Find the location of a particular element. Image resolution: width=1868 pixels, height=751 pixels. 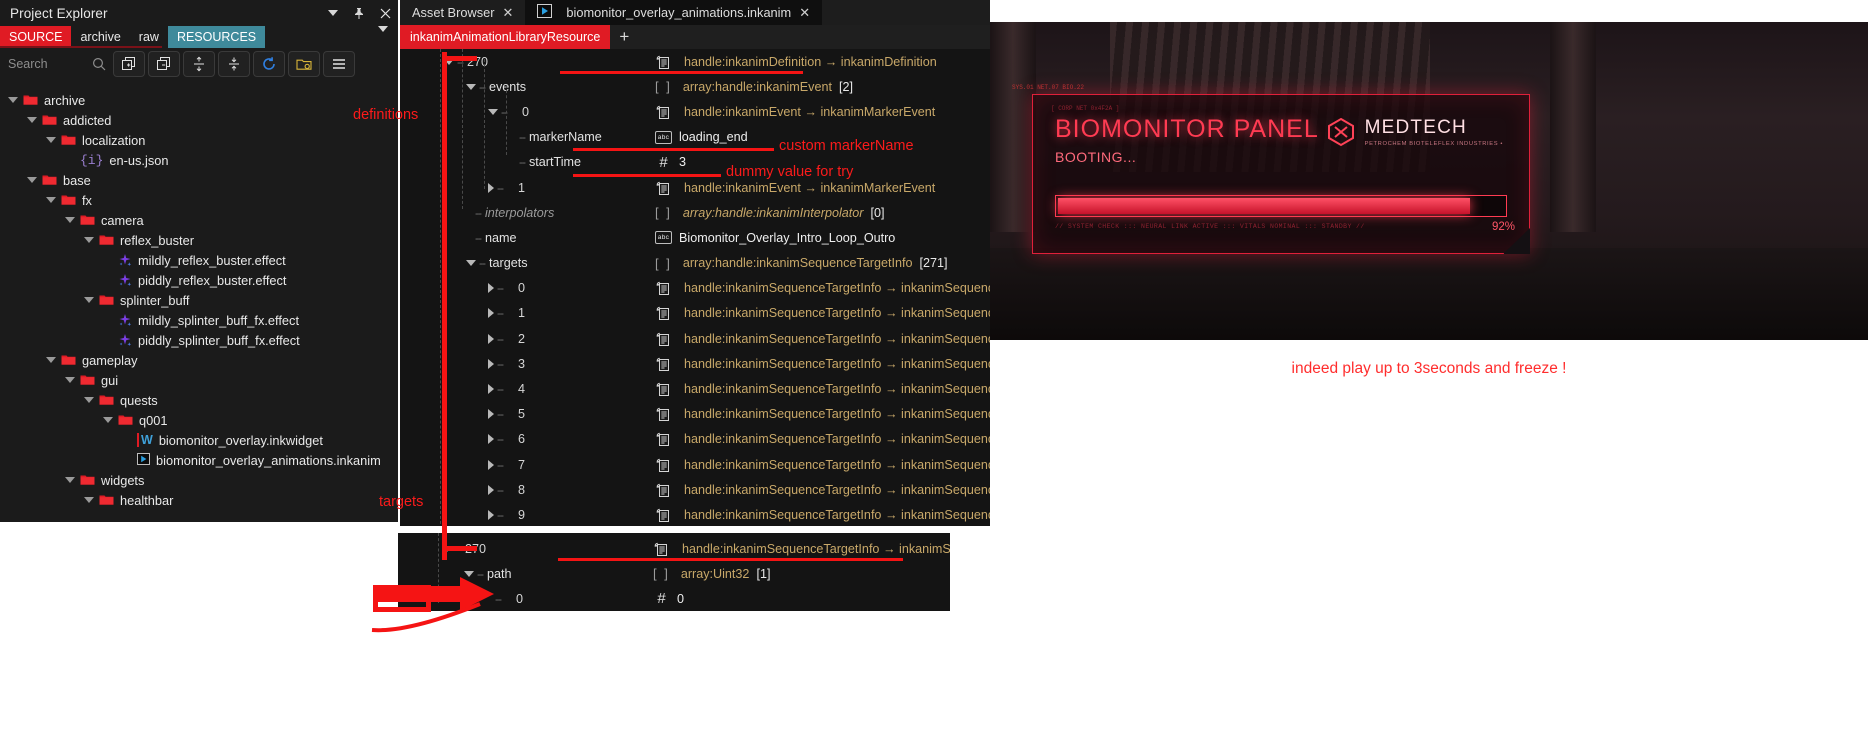

refresh-icon is located at coordinates (269, 64).